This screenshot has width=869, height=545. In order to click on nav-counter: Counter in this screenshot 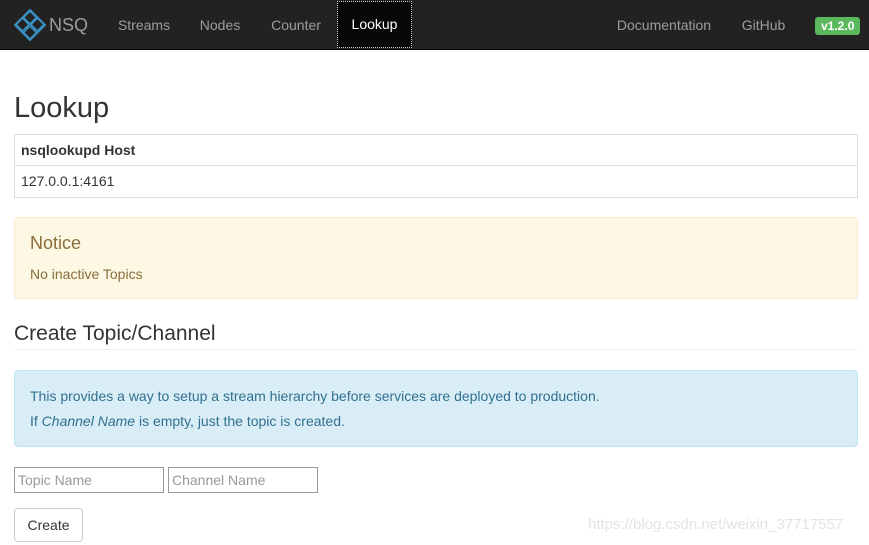, I will do `click(296, 25)`.